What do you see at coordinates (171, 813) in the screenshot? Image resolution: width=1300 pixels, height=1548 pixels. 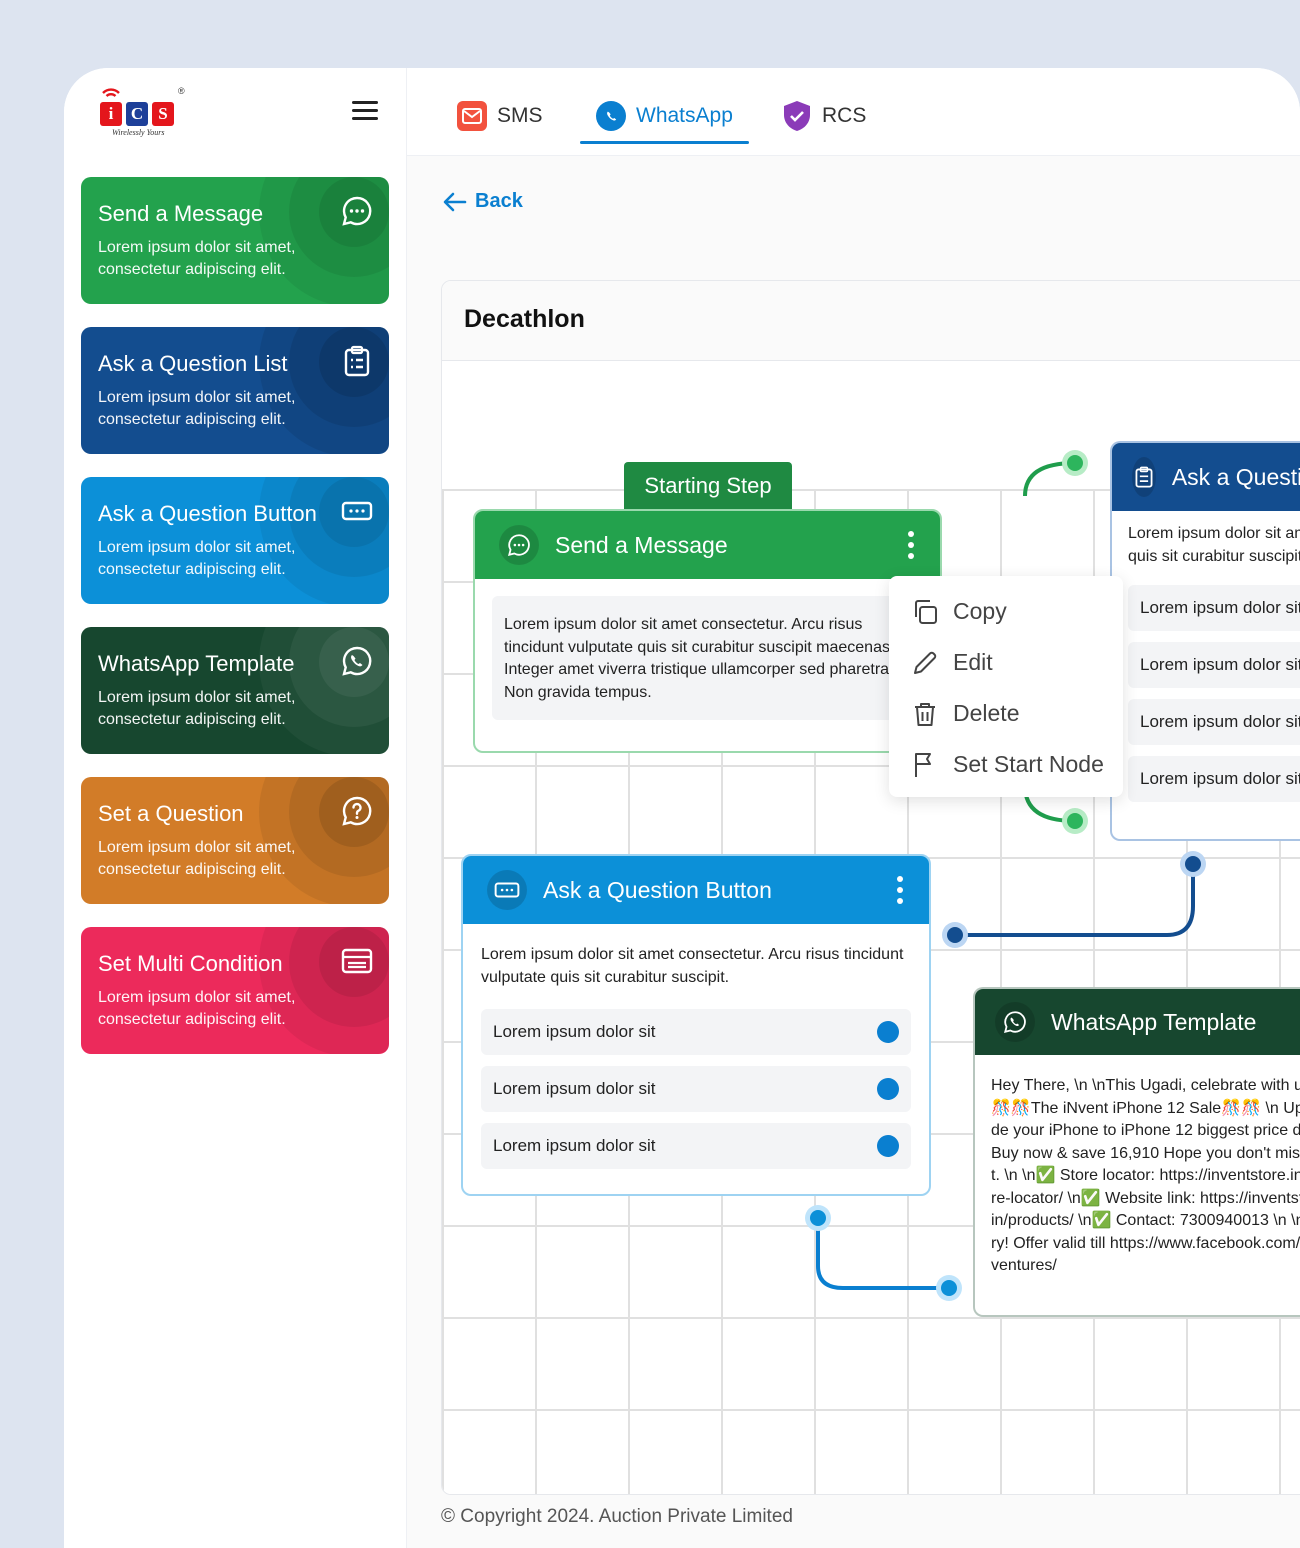 I see `card-title: Set a Question` at bounding box center [171, 813].